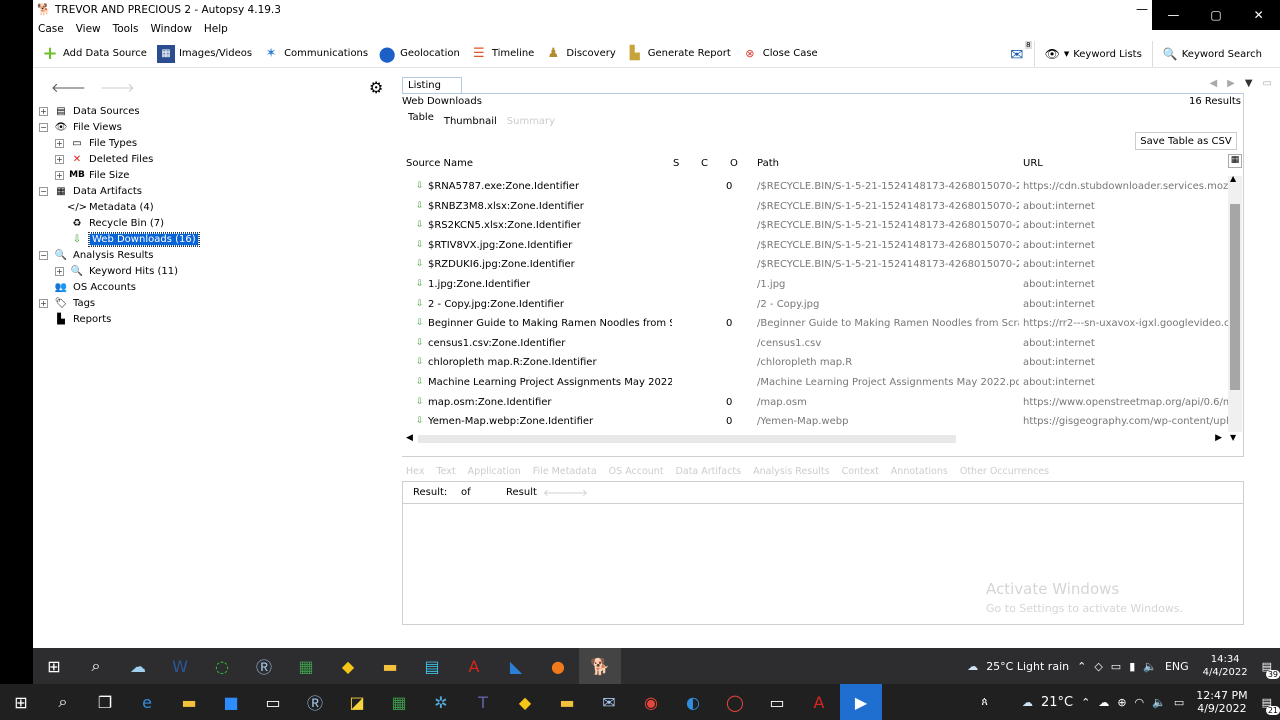 This screenshot has width=1280, height=720. I want to click on content-tab: Hex, so click(415, 471).